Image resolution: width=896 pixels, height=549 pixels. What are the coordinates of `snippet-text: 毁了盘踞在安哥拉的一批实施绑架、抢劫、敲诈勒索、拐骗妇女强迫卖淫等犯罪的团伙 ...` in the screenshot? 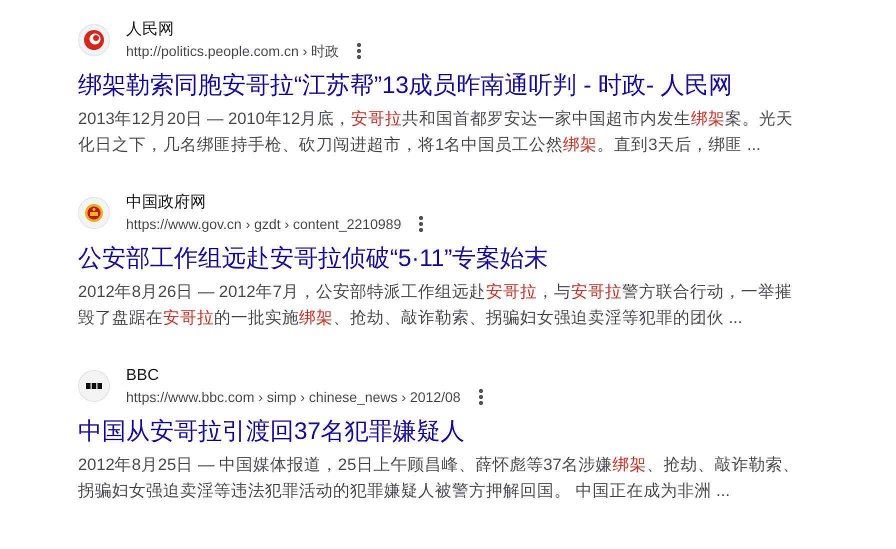 It's located at (411, 318).